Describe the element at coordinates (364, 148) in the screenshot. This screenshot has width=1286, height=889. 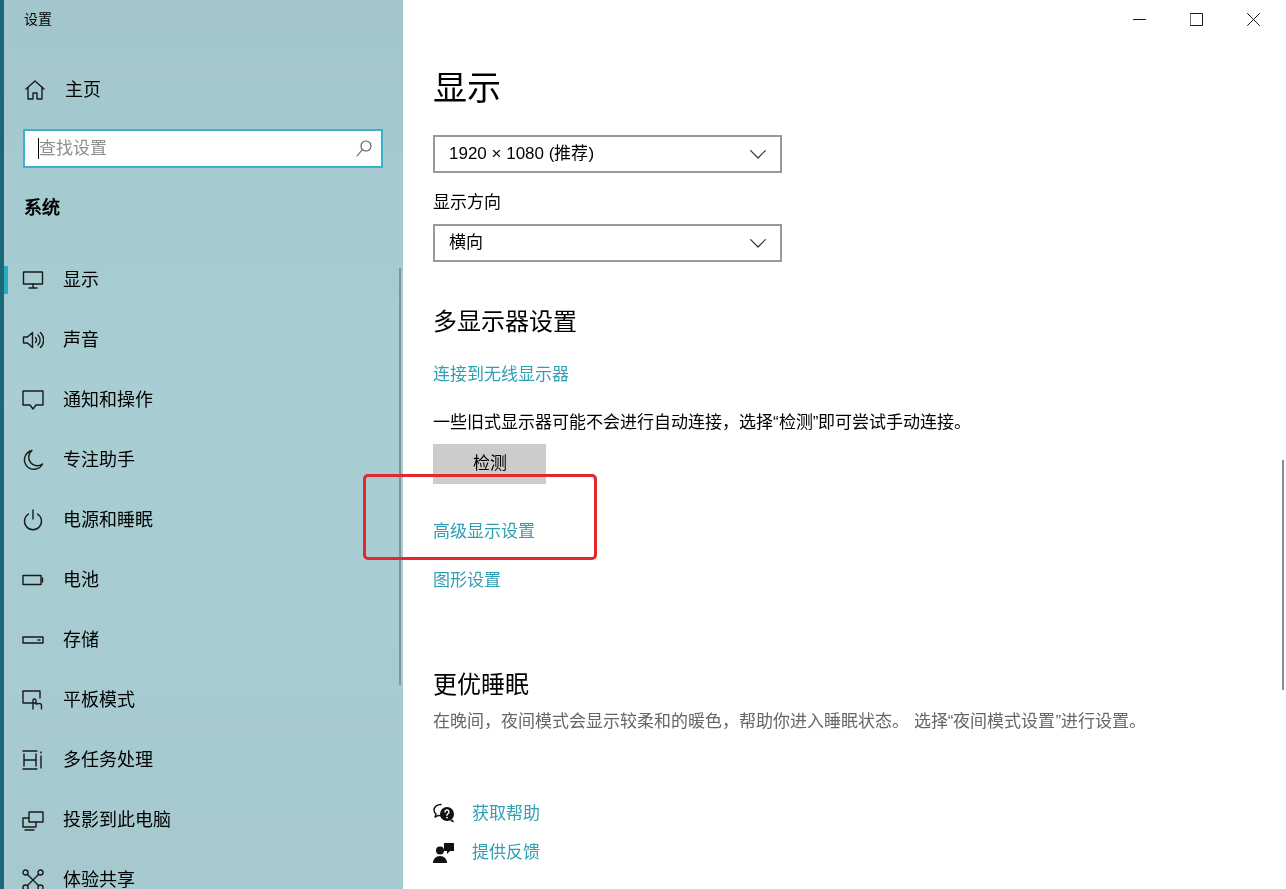
I see `search-icon` at that location.